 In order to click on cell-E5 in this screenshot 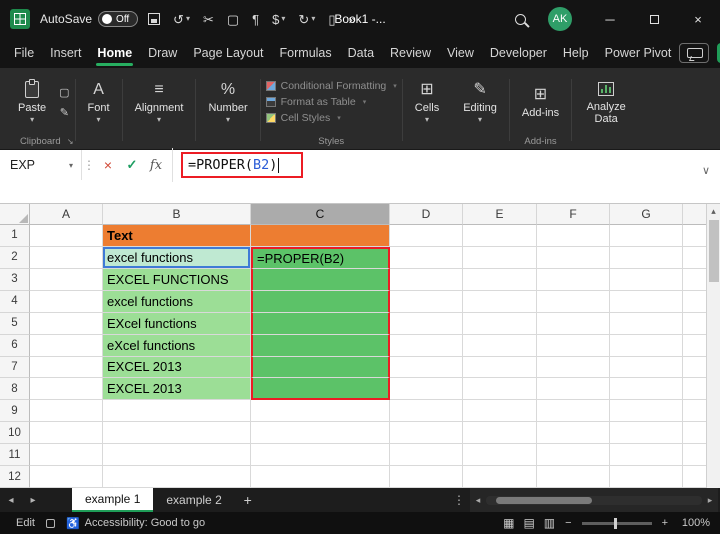, I will do `click(500, 323)`.